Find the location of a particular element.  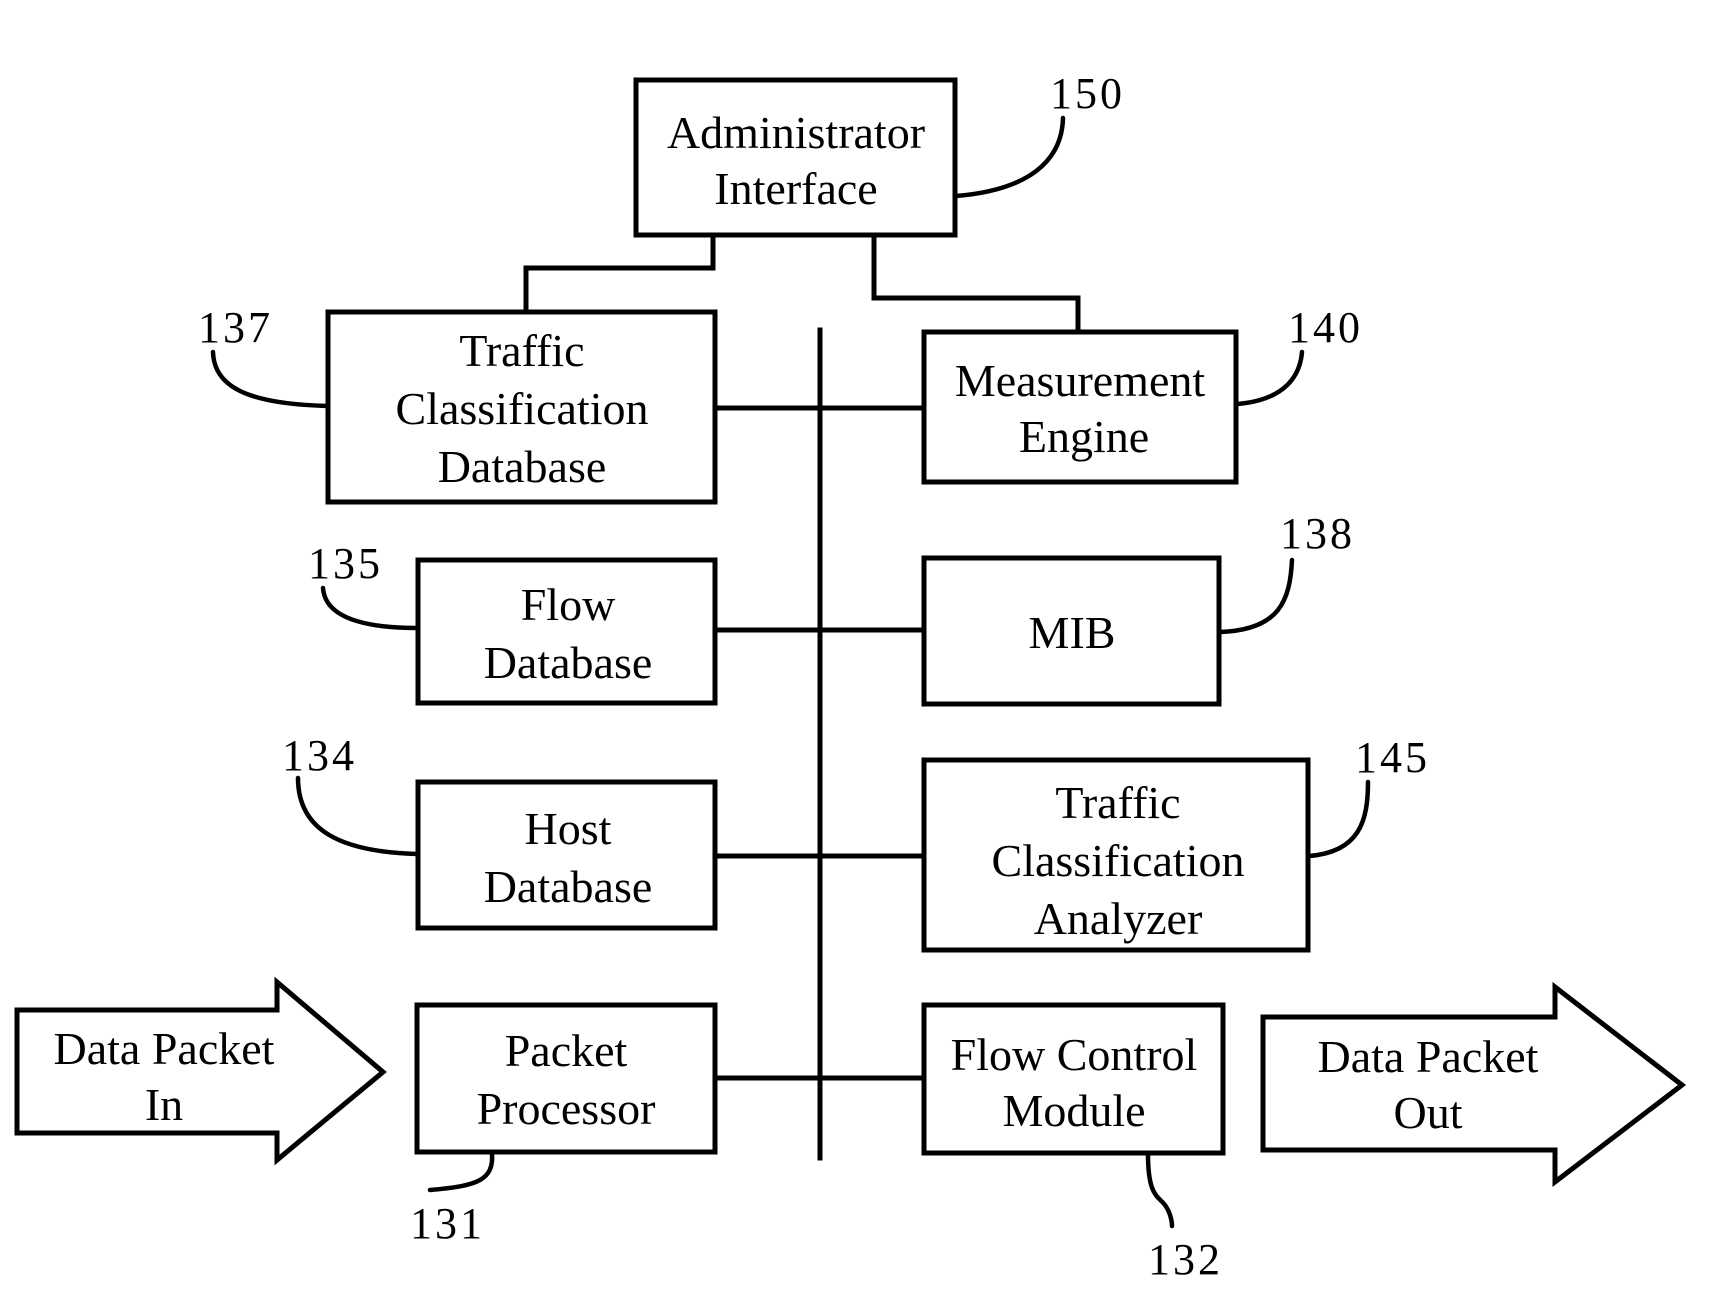

ref-number-140: 140 is located at coordinates (1325, 327).